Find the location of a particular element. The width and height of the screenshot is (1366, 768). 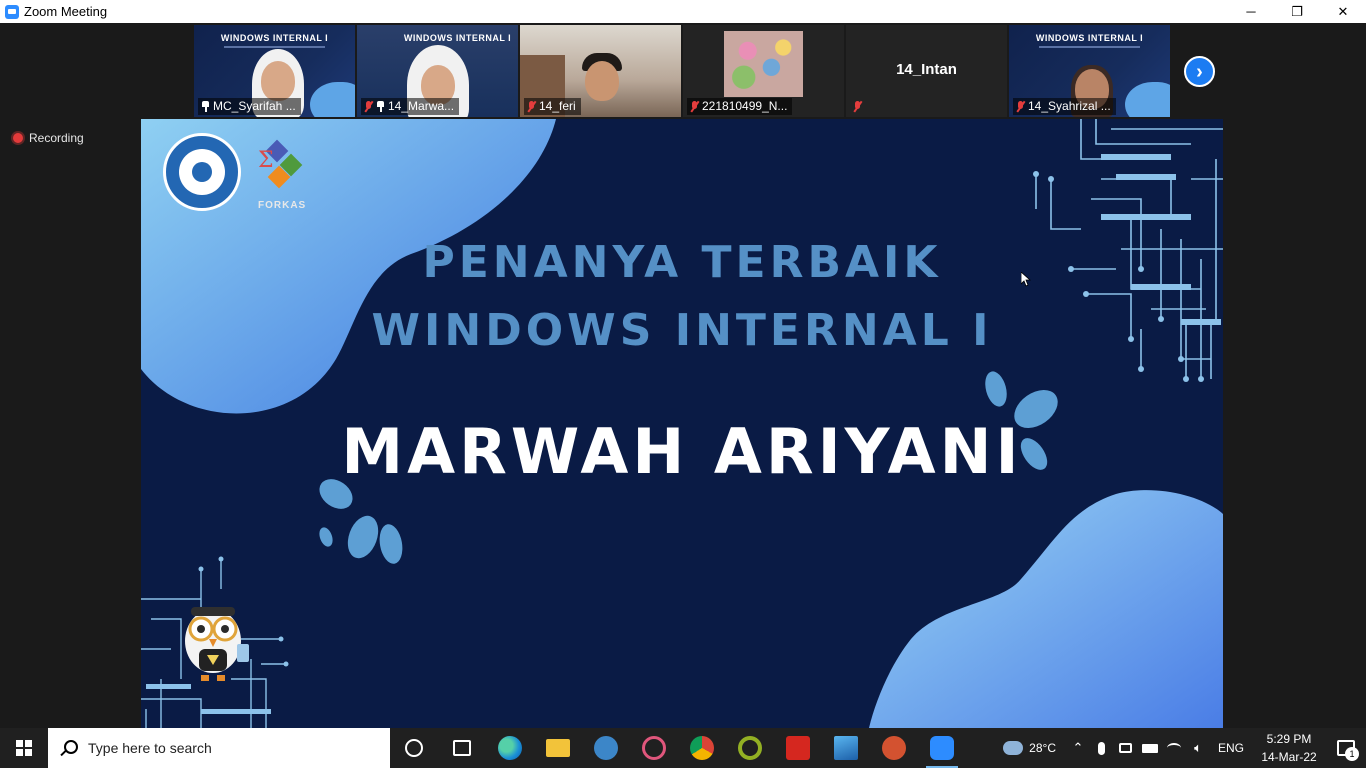

search-icon is located at coordinates (69, 748).